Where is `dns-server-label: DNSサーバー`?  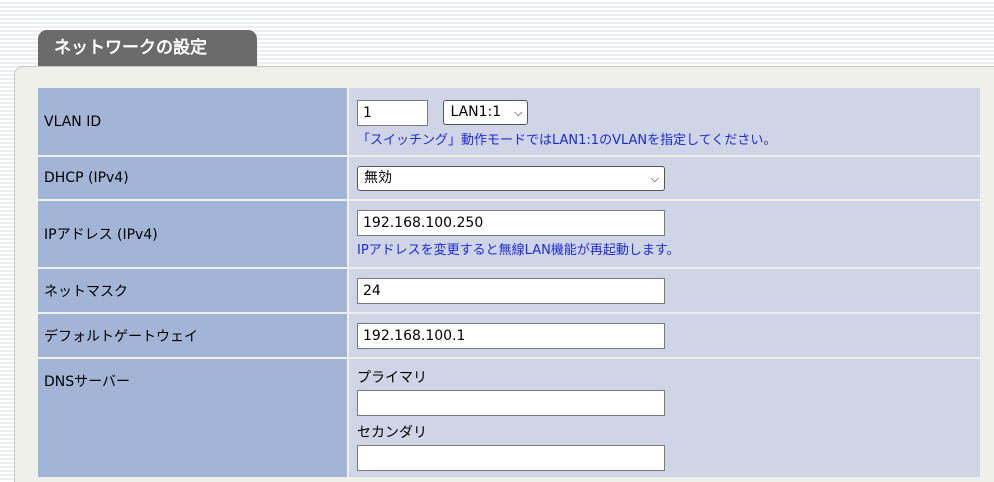 dns-server-label: DNSサーバー is located at coordinates (192, 418).